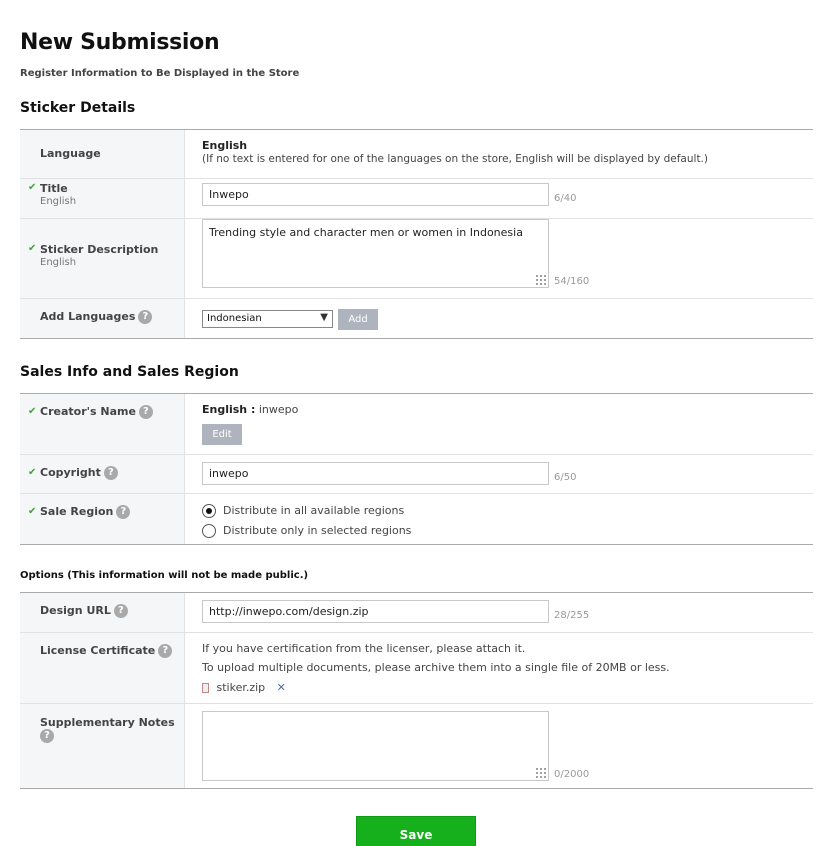 This screenshot has width=837, height=846. I want to click on row-label-cell: ✔ Creator's Name?, so click(102, 424).